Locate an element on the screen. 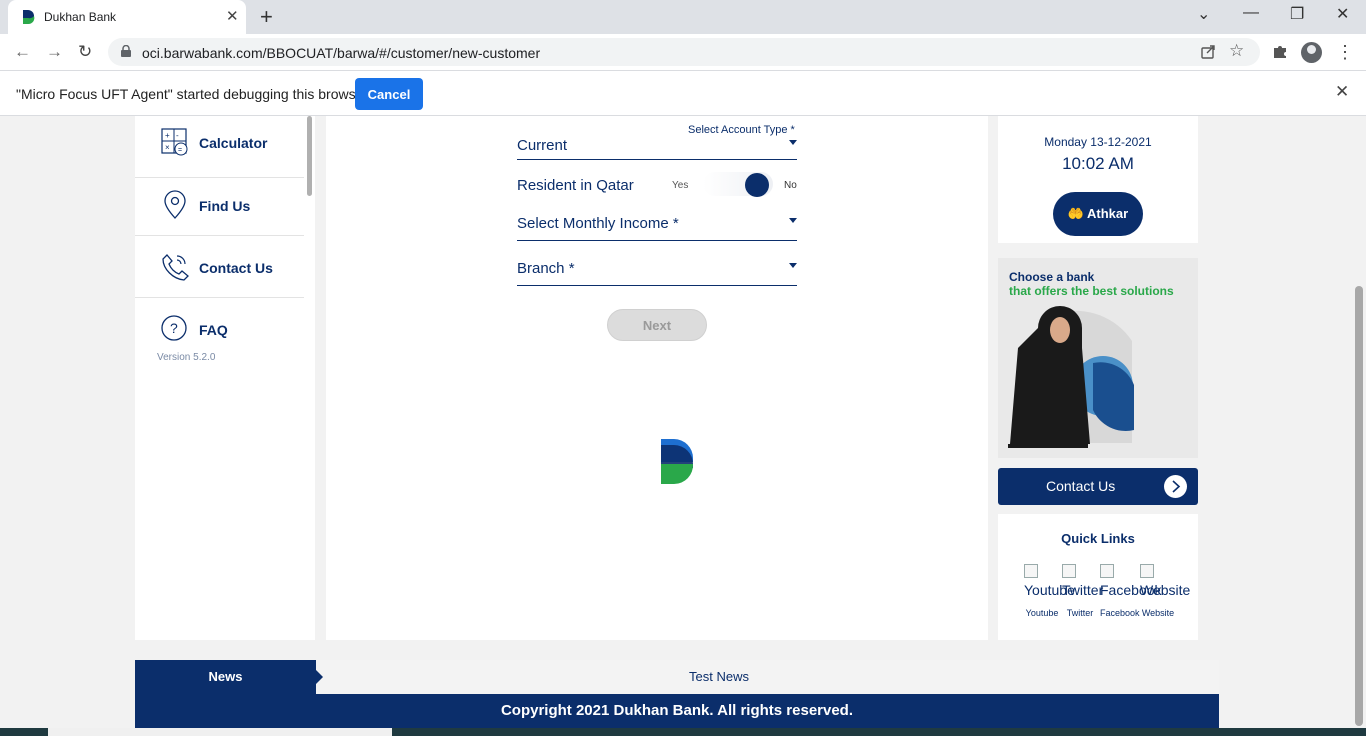  resident-label: Resident in Qatar is located at coordinates (575, 185).